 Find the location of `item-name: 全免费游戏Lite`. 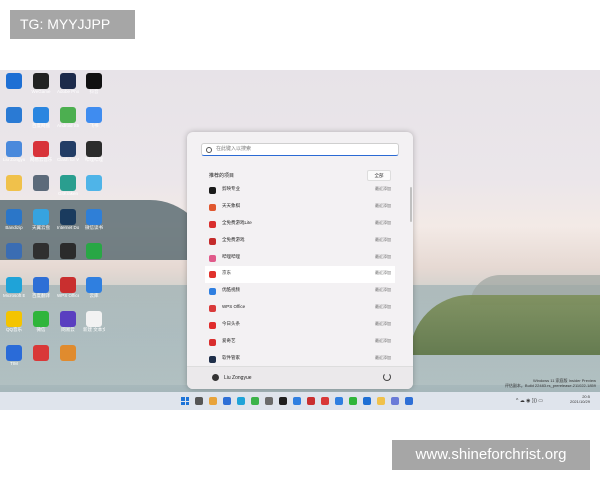

item-name: 全免费游戏Lite is located at coordinates (237, 222).